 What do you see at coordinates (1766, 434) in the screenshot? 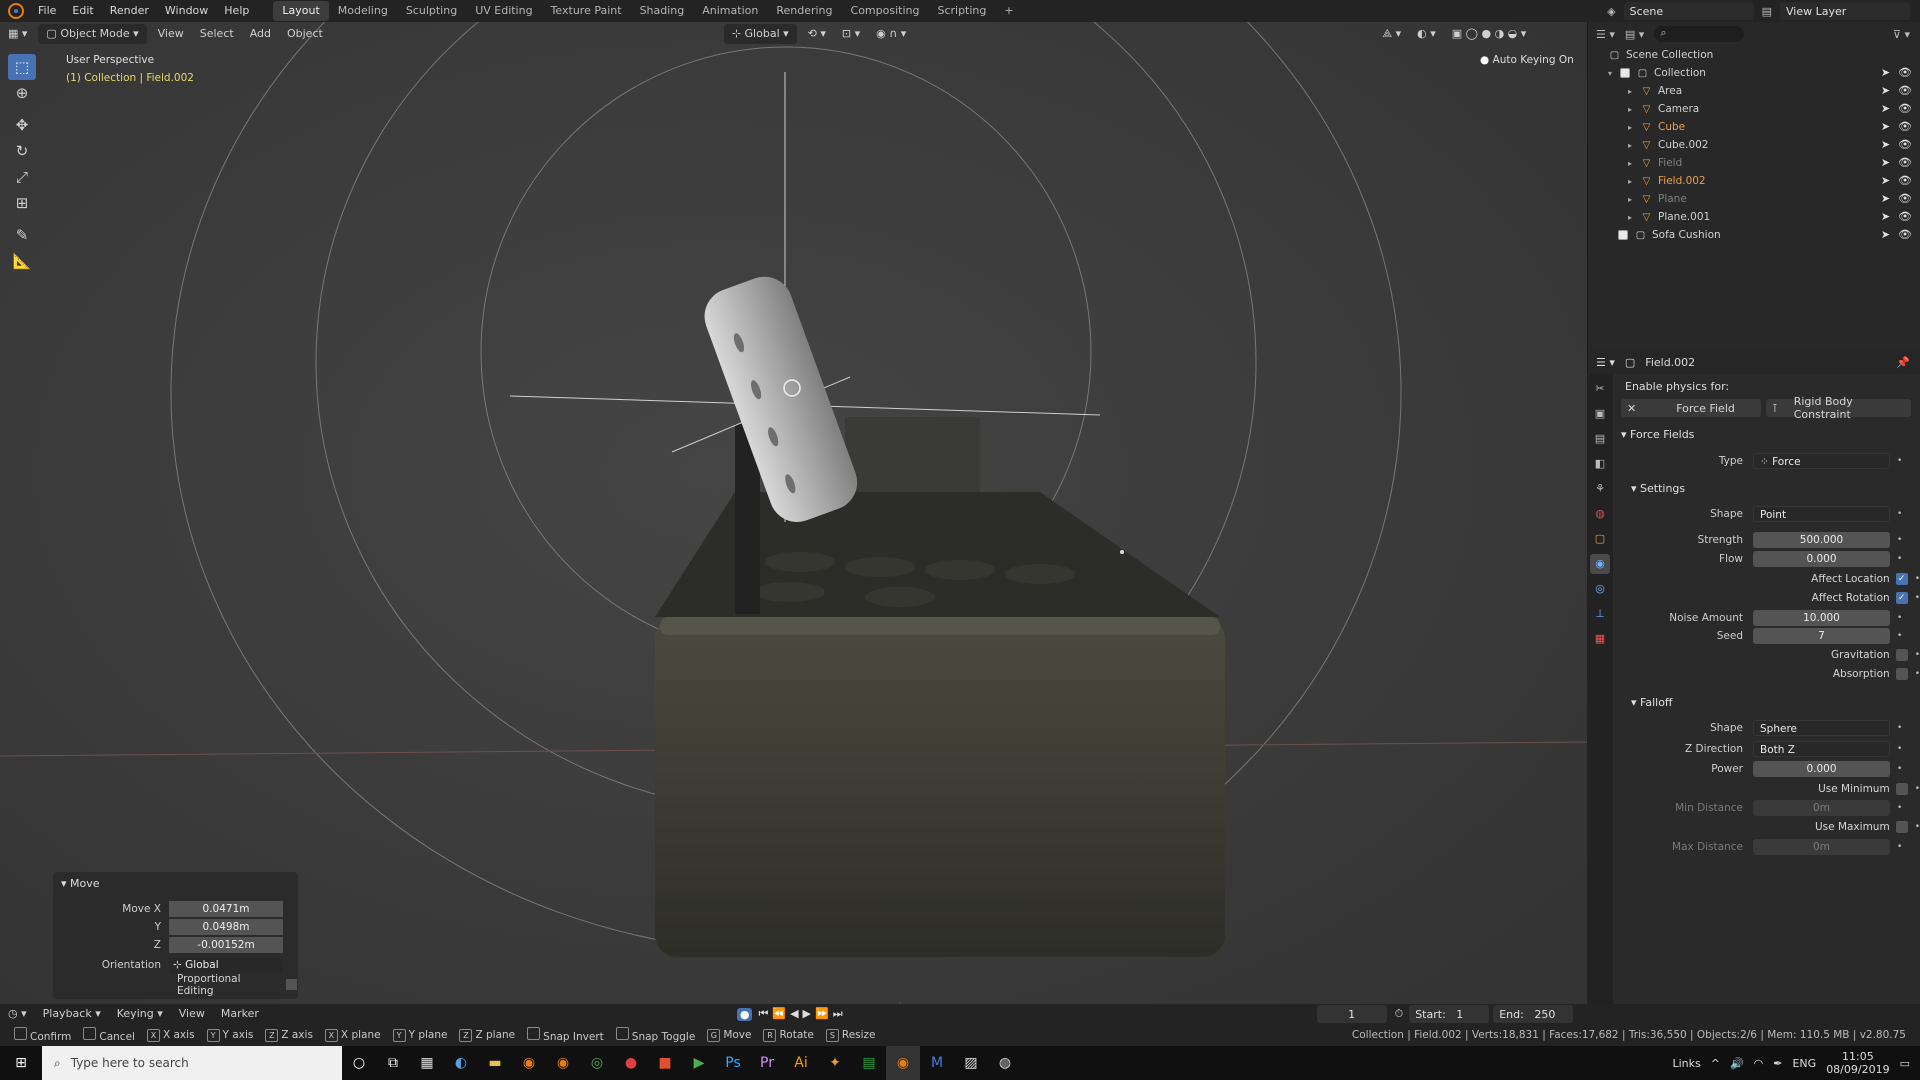
I see `force-fields-section: ▾ Force Fields` at bounding box center [1766, 434].